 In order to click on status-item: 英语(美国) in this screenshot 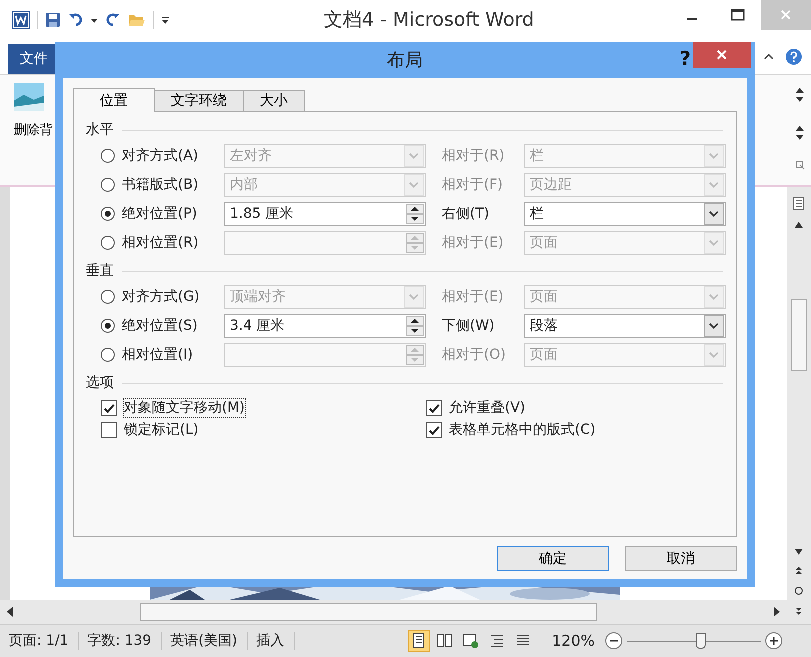, I will do `click(205, 641)`.